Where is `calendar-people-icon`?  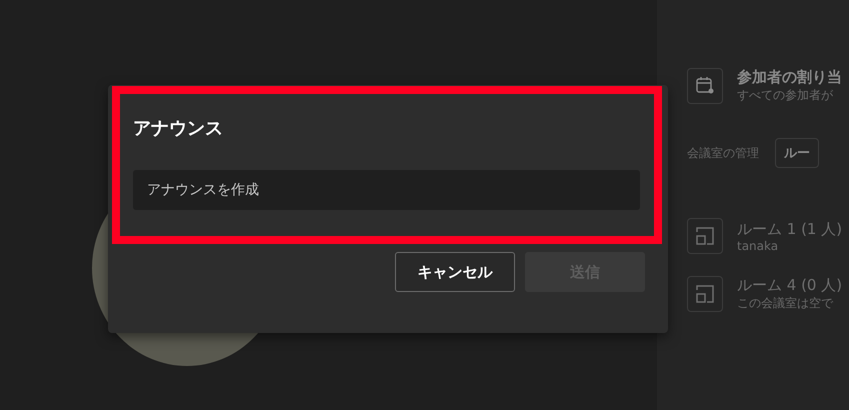 calendar-people-icon is located at coordinates (705, 86).